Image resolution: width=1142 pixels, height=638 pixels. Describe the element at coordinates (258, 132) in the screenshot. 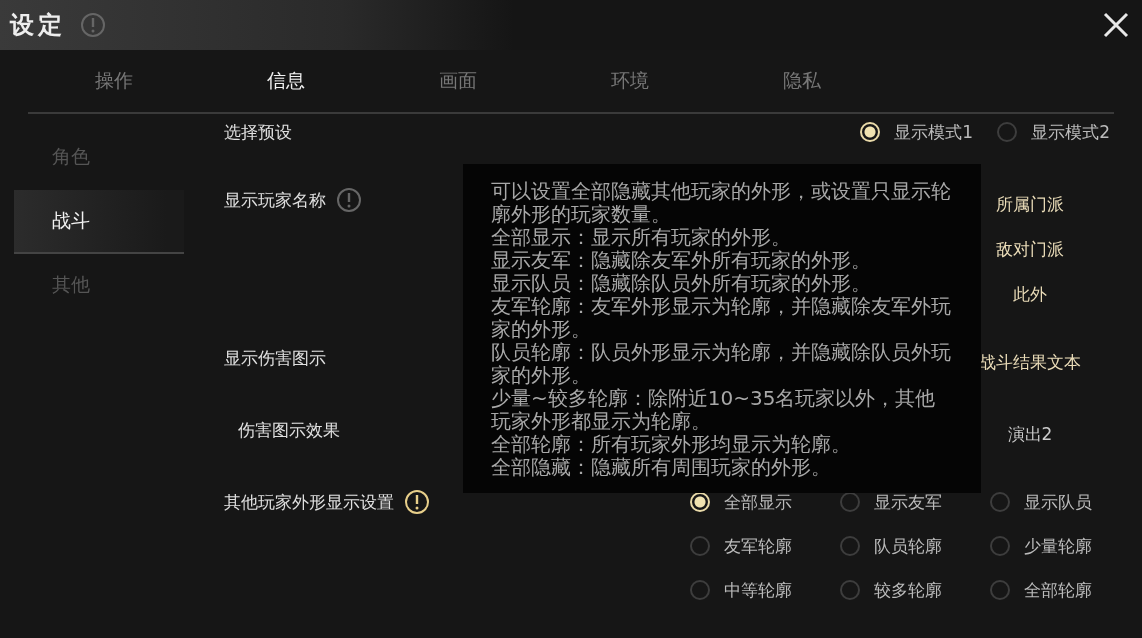

I see `setting-label: 选择预设` at that location.